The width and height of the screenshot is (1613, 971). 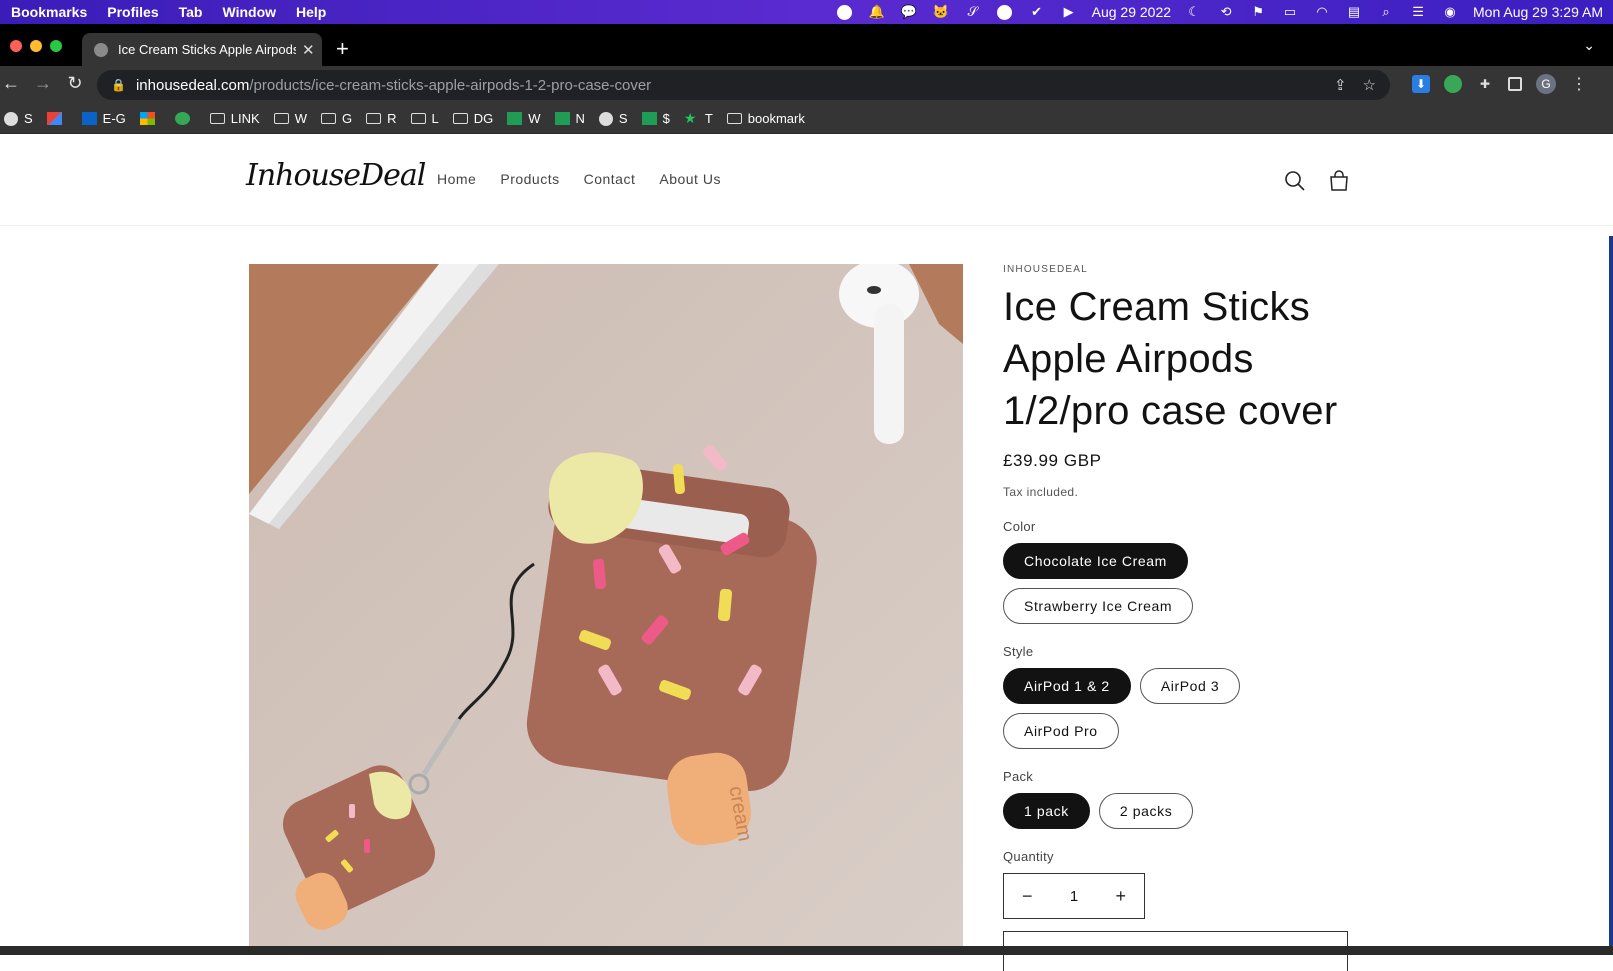 What do you see at coordinates (16, 46) in the screenshot?
I see `window-close-button` at bounding box center [16, 46].